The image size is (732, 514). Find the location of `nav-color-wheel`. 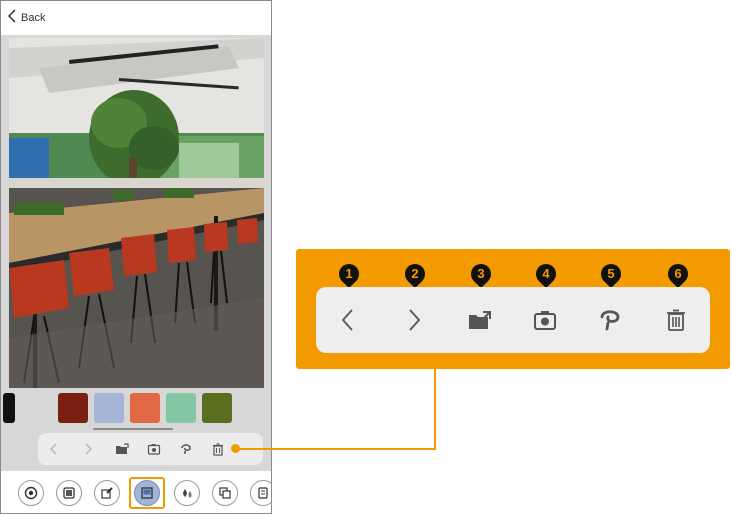

nav-color-wheel is located at coordinates (31, 493).